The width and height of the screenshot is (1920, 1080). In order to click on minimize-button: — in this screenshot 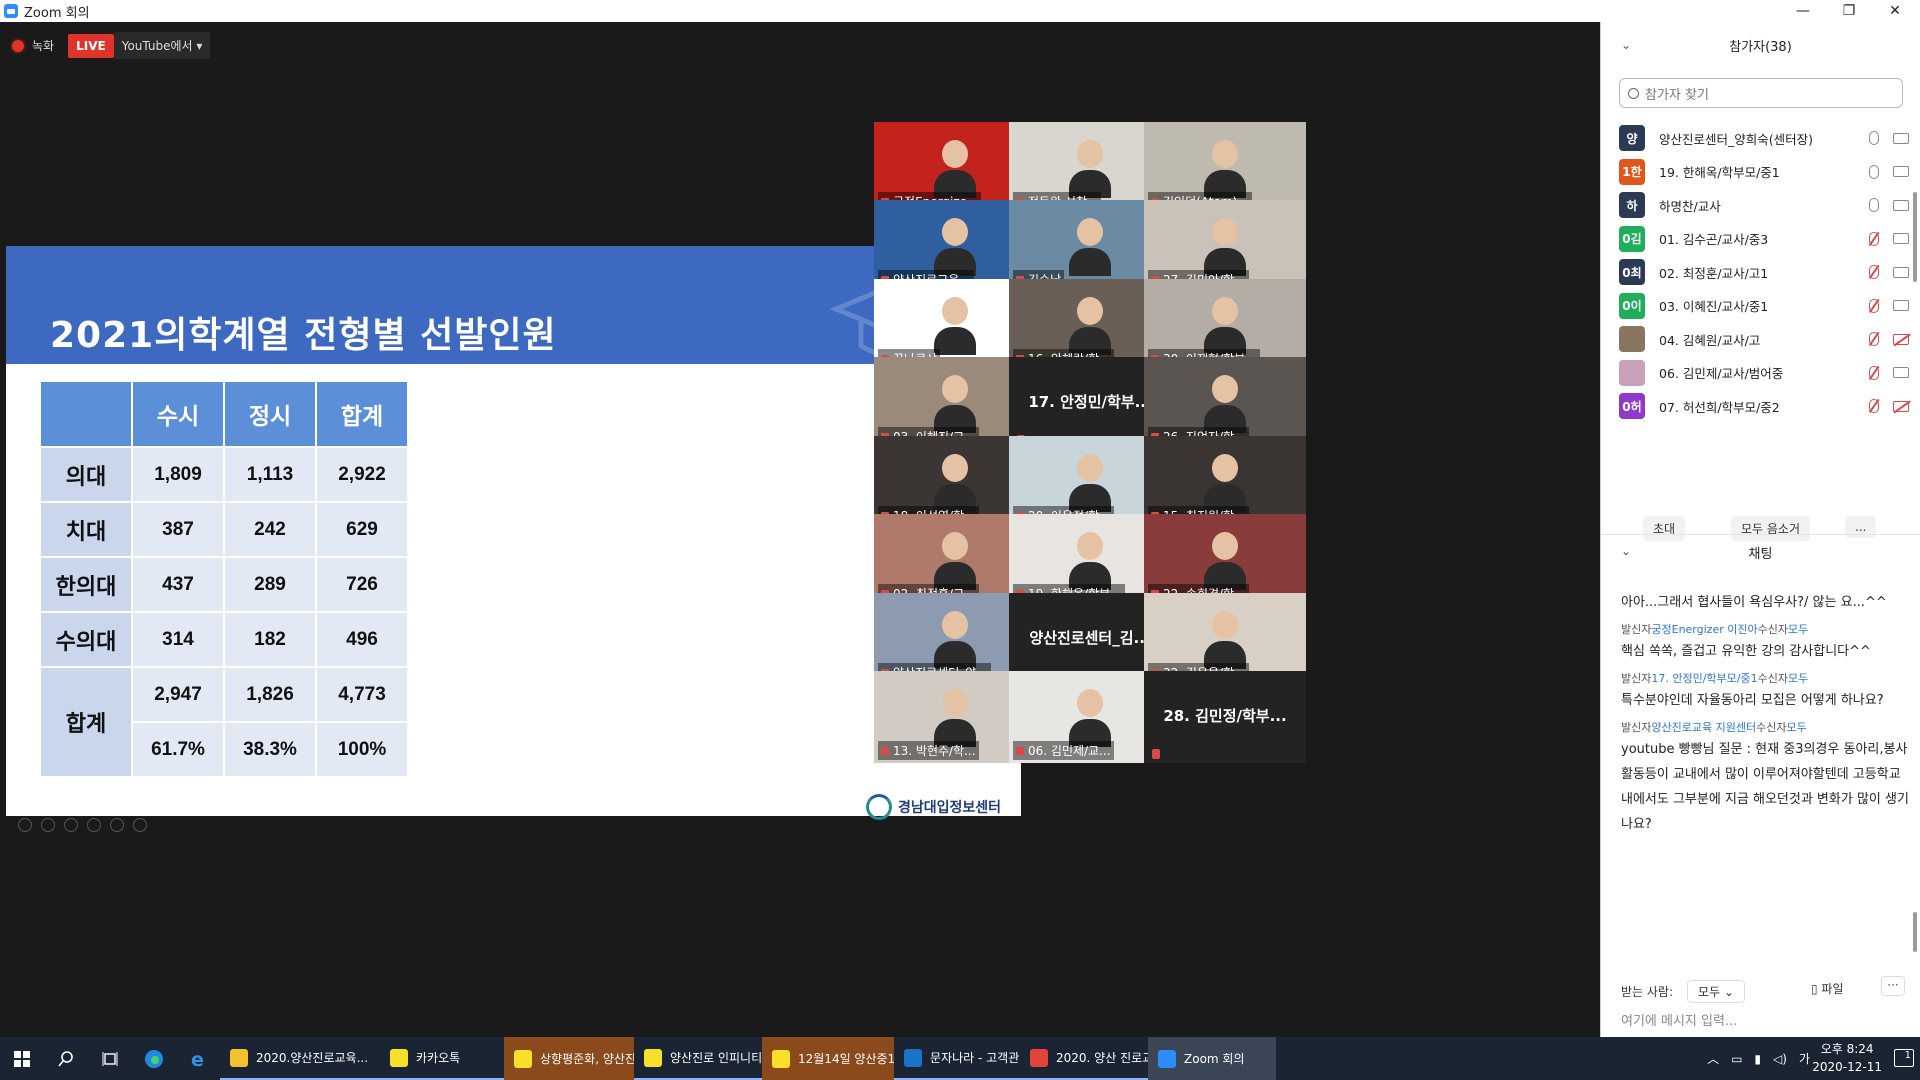, I will do `click(1803, 11)`.